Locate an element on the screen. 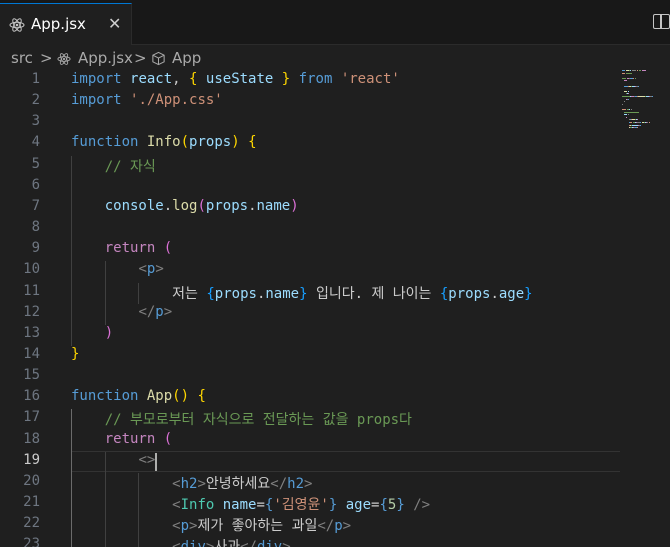 The width and height of the screenshot is (670, 547). minimap is located at coordinates (646, 110).